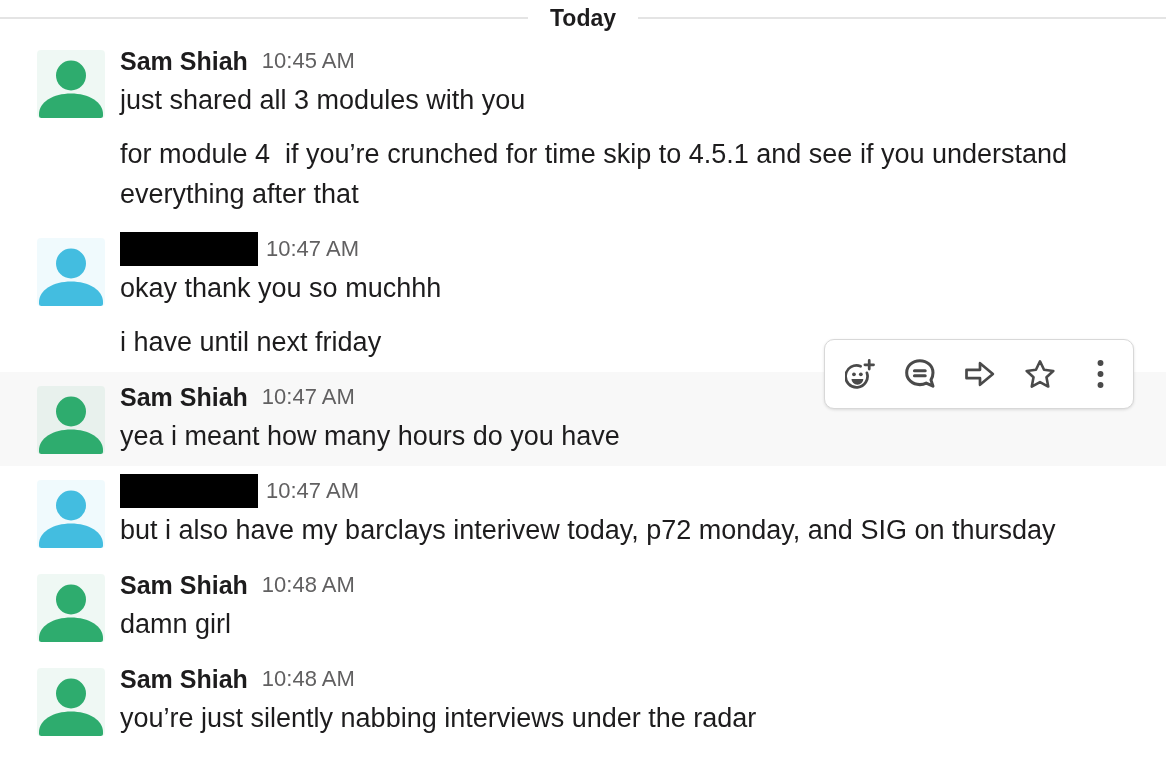 Image resolution: width=1166 pixels, height=769 pixels. Describe the element at coordinates (251, 342) in the screenshot. I see `message-text: i have until next friday` at that location.